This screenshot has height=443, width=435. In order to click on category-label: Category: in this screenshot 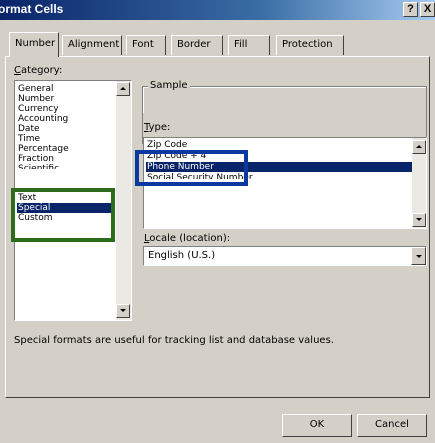, I will do `click(38, 70)`.